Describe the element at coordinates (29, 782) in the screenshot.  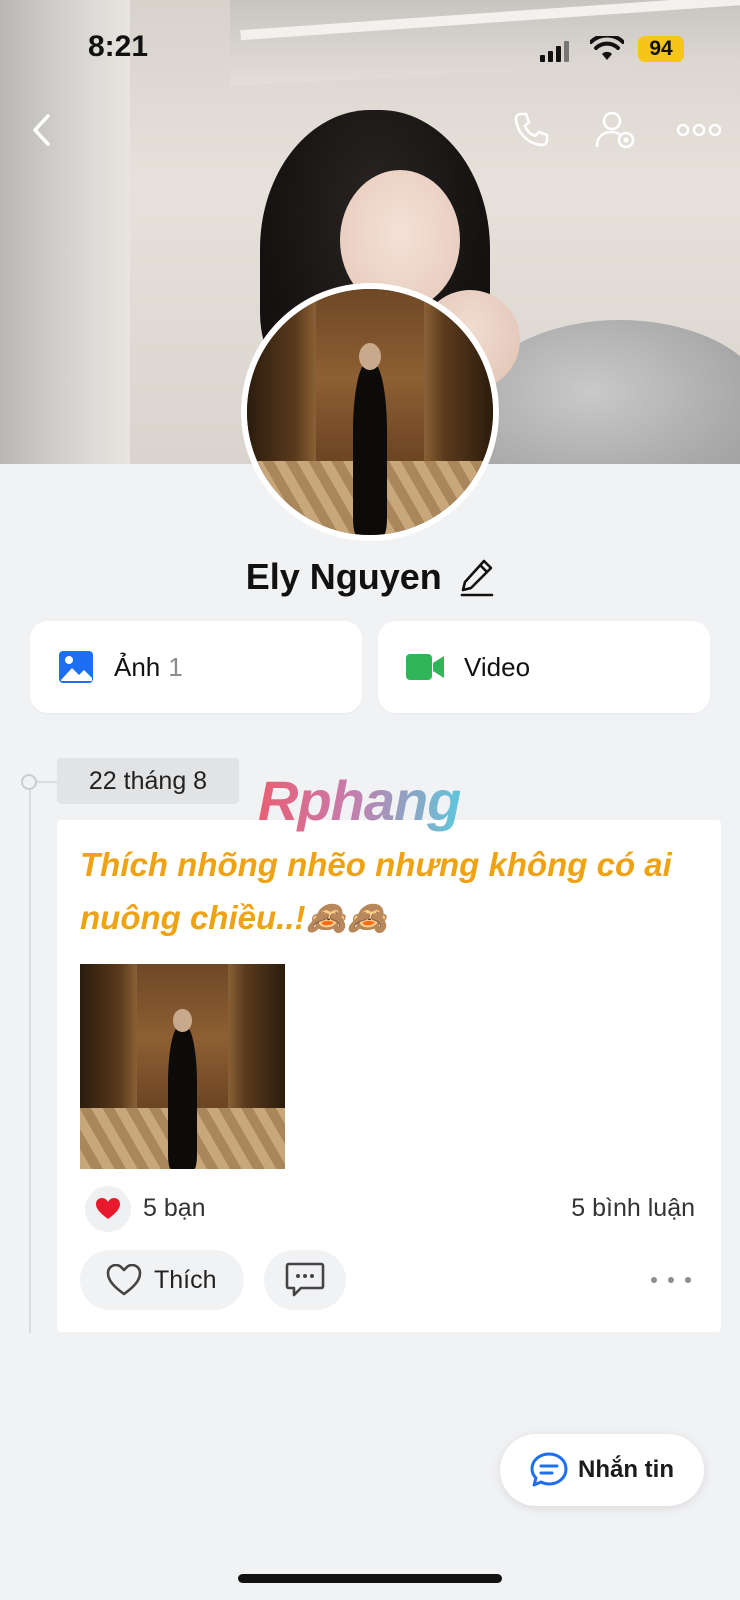
I see `timeline-dot` at that location.